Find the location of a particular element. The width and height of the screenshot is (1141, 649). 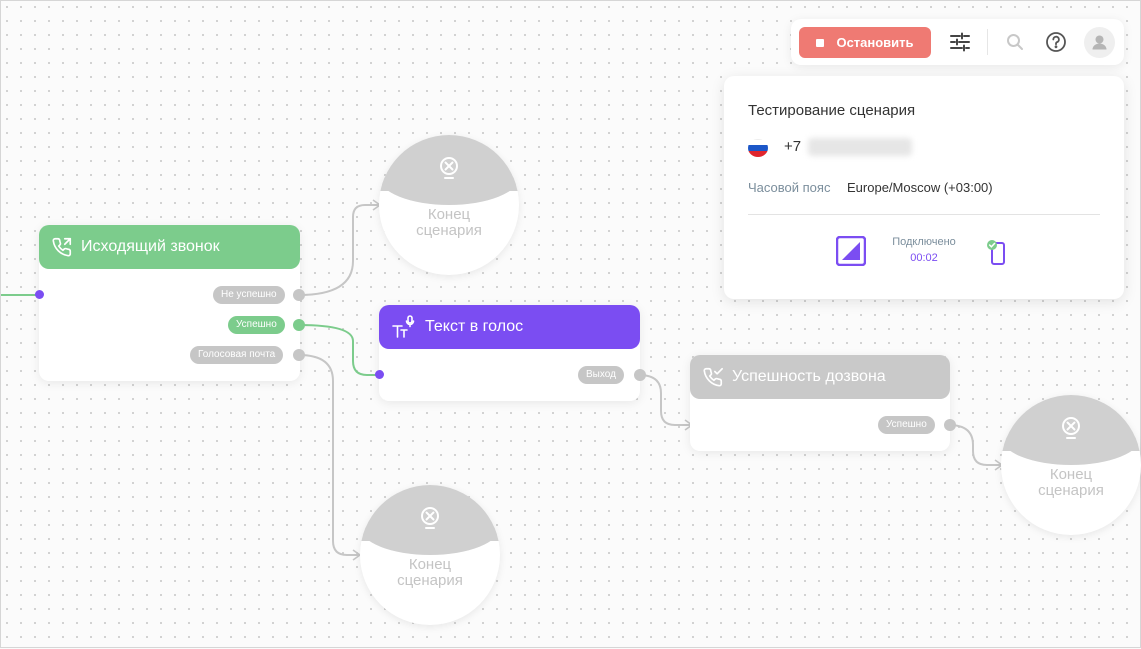

output-label-voicemail: Голосовая почта is located at coordinates (237, 355).